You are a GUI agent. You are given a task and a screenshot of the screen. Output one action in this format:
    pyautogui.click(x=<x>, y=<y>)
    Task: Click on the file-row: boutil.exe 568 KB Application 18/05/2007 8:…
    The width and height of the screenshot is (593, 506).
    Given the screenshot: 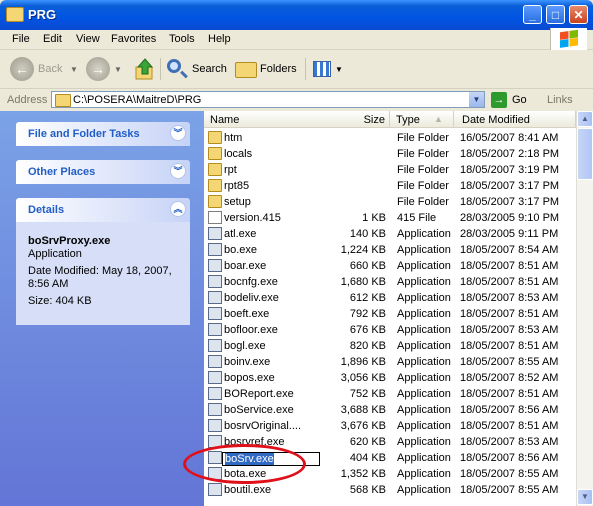 What is the action you would take?
    pyautogui.click(x=390, y=490)
    